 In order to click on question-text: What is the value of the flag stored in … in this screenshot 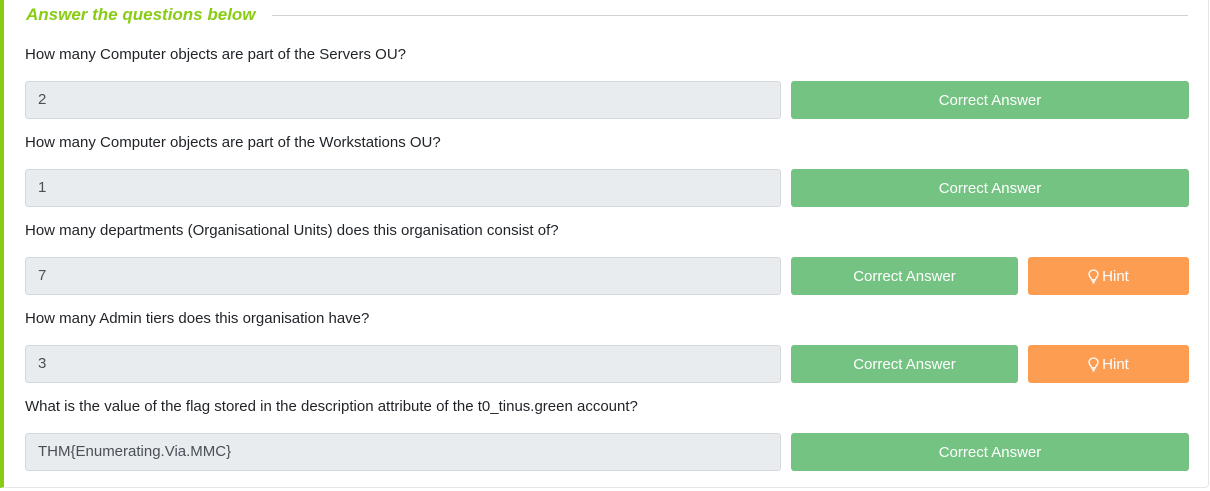, I will do `click(331, 406)`.